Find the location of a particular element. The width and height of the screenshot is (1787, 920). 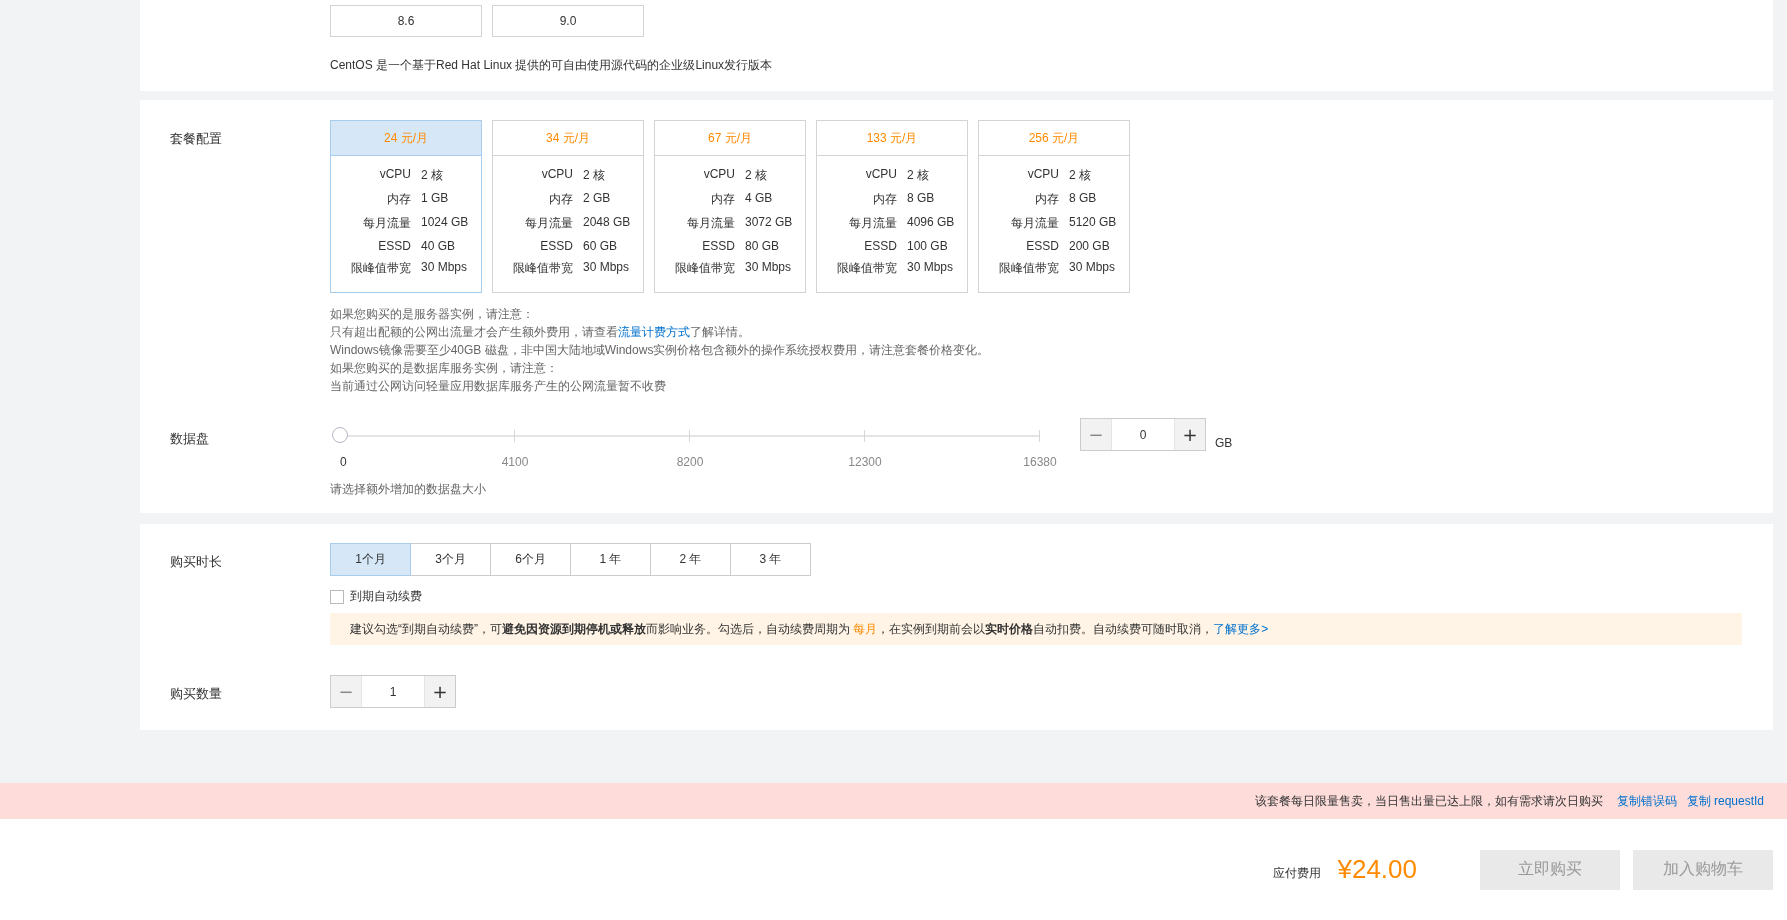

duration-tab: 3个月 is located at coordinates (450, 559).